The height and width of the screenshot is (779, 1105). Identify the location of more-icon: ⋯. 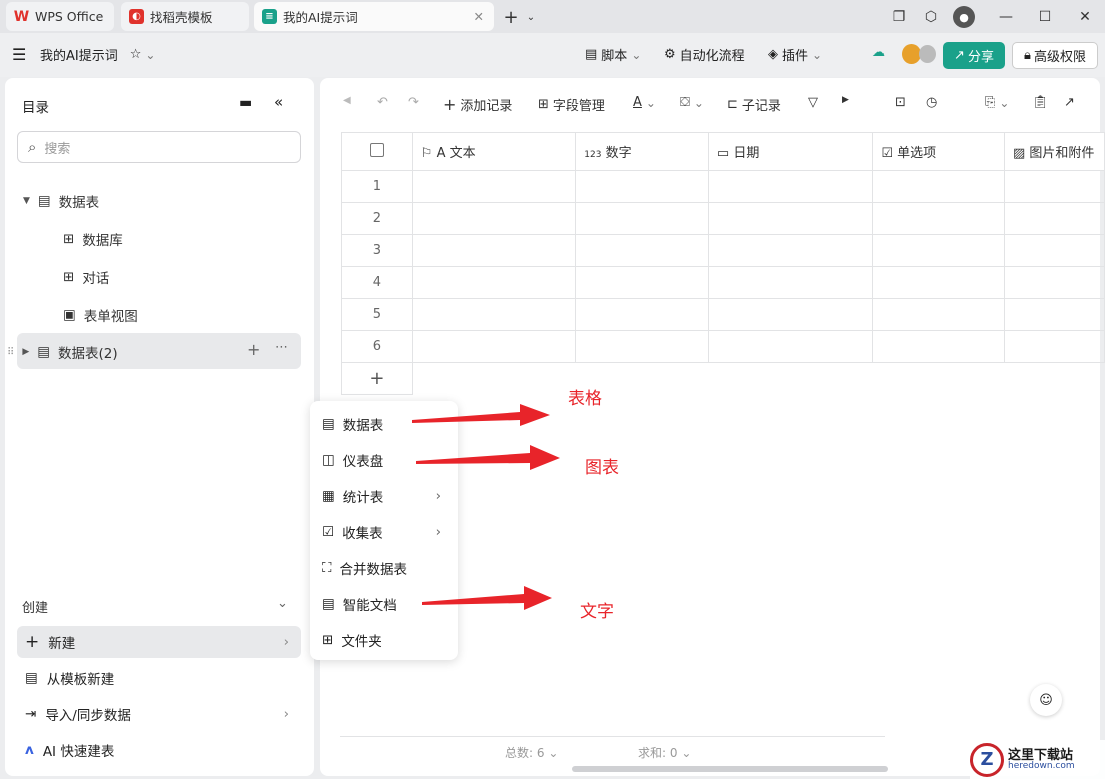
(281, 347).